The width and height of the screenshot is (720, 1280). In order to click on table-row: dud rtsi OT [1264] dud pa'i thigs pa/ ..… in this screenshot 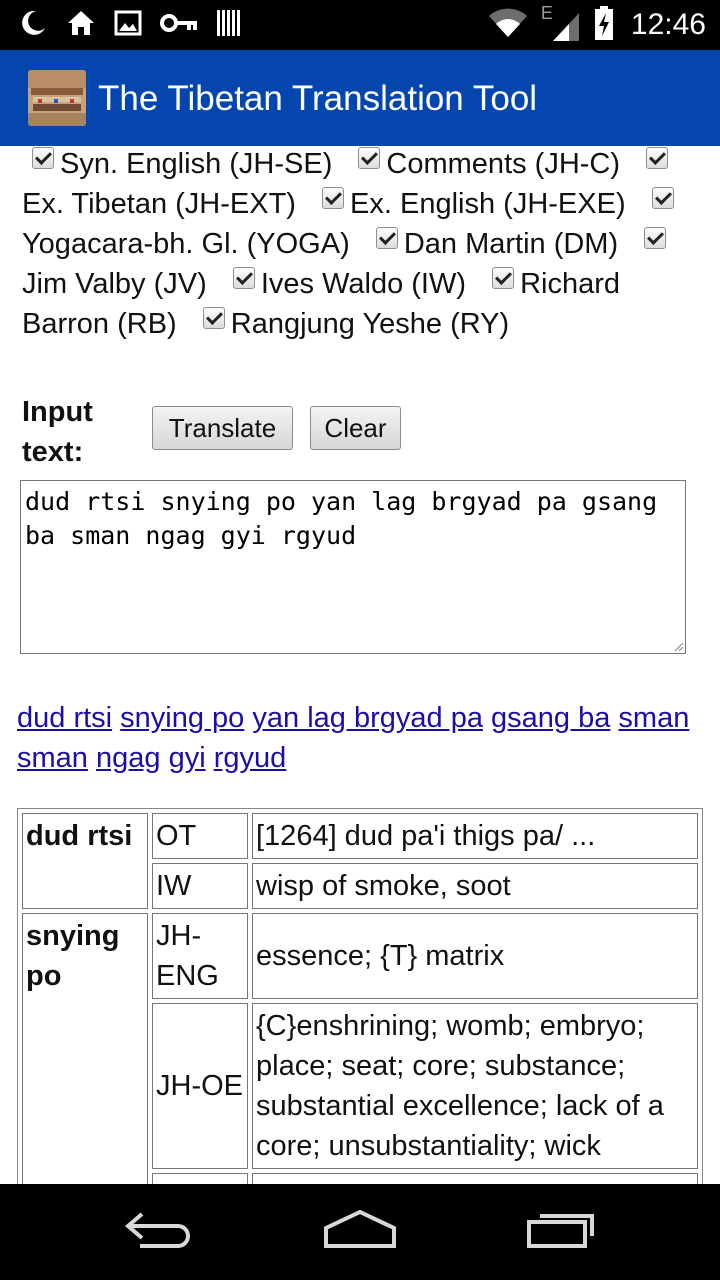, I will do `click(360, 861)`.